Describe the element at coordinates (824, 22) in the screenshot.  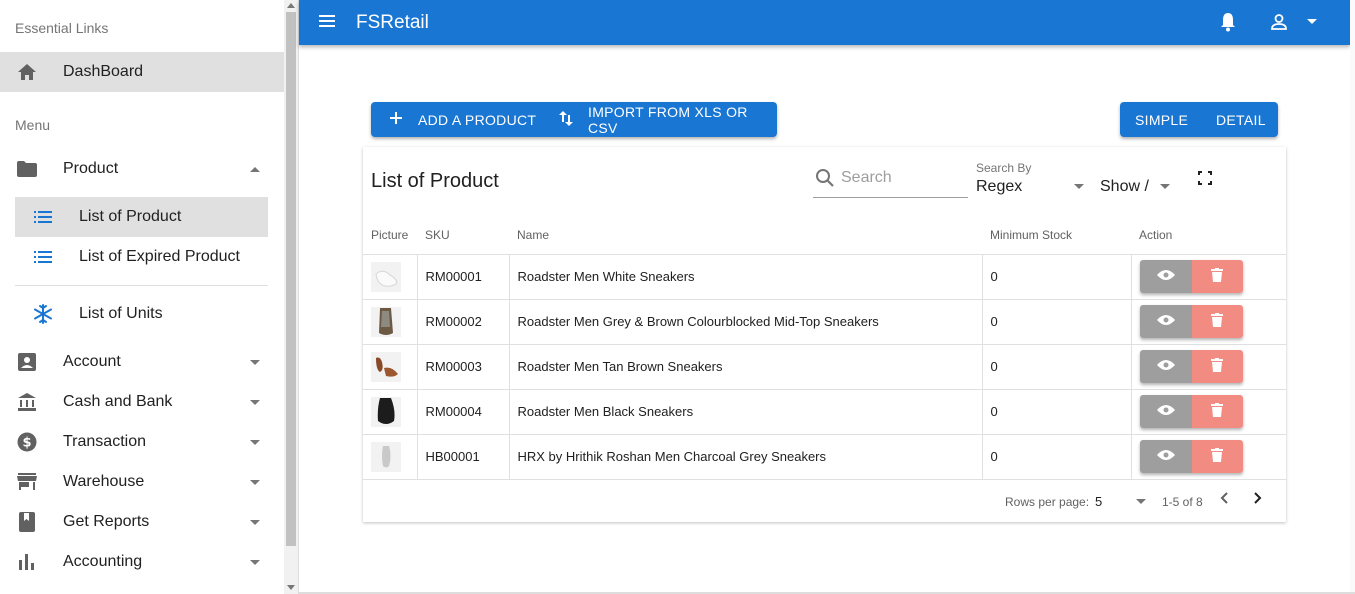
I see `app-bar: FSRetail` at that location.